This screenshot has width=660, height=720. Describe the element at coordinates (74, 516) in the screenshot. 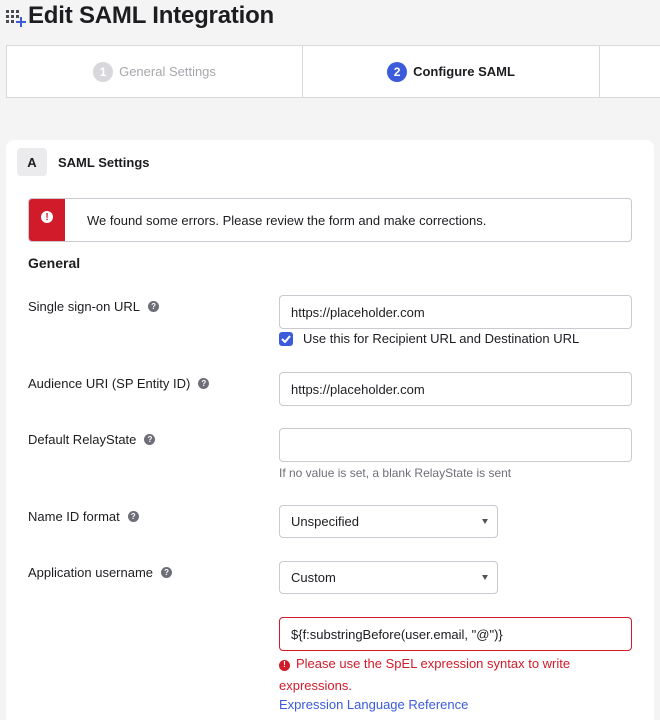

I see `name-id-format-label-text: Name ID format` at that location.